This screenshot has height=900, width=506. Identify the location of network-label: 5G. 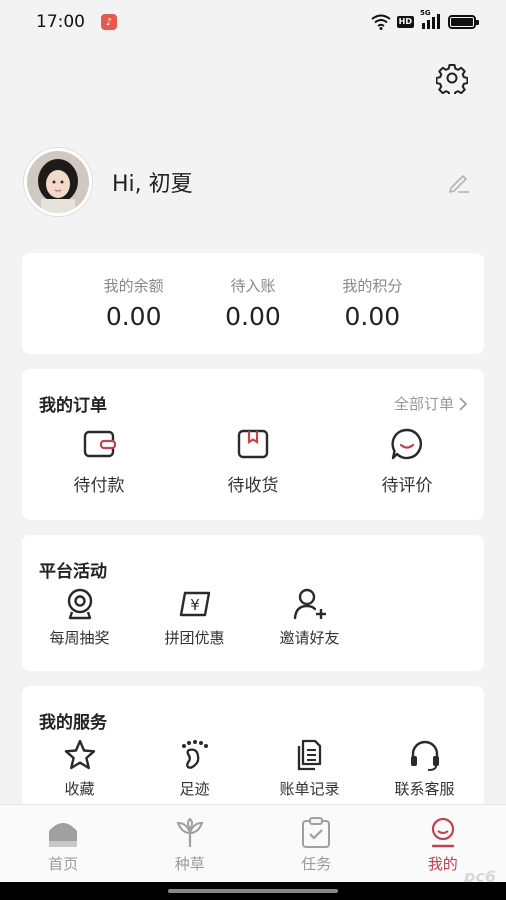
(425, 13).